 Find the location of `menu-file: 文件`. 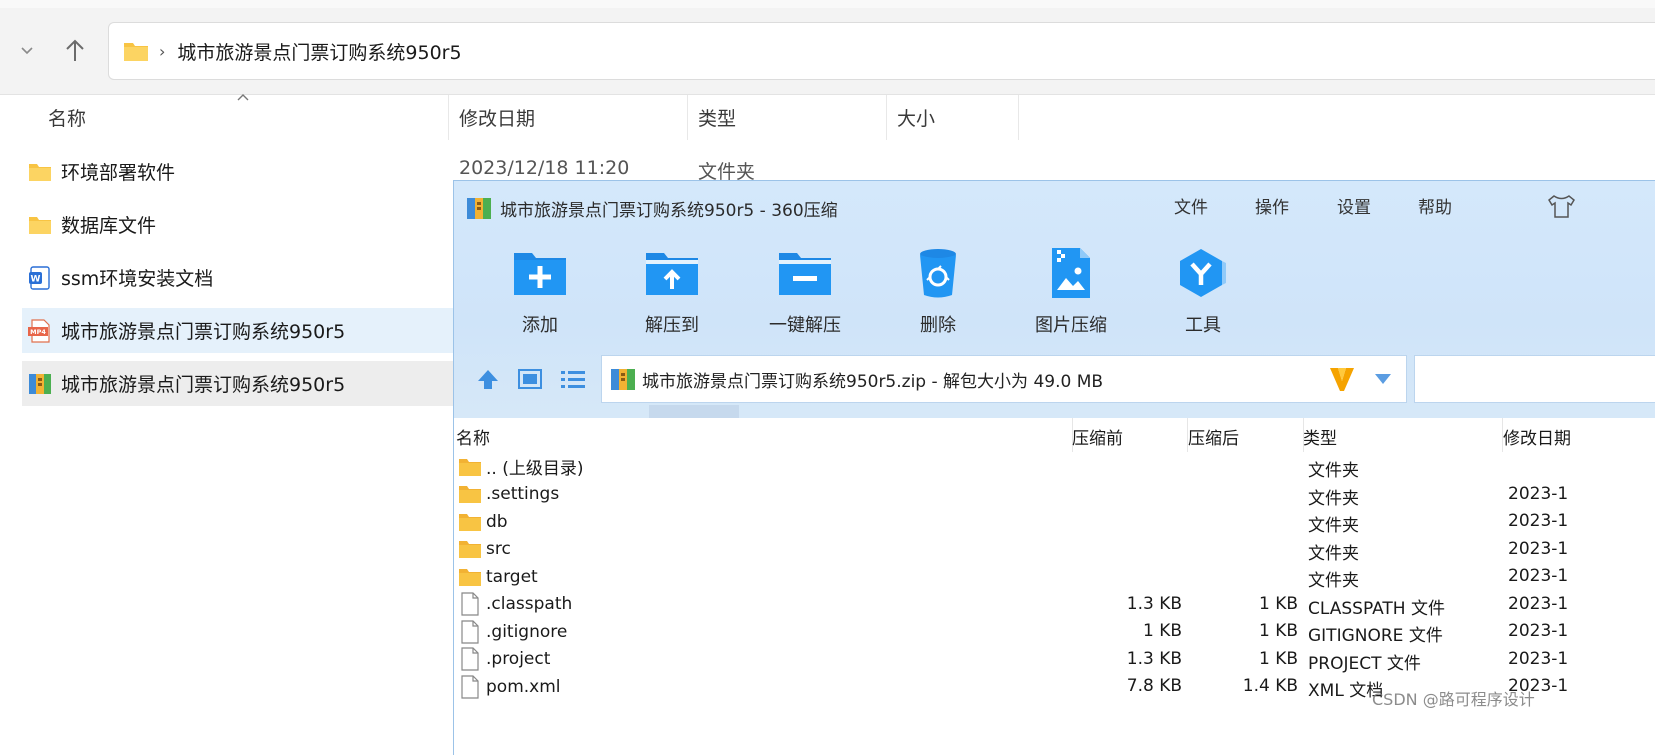

menu-file: 文件 is located at coordinates (1191, 205).